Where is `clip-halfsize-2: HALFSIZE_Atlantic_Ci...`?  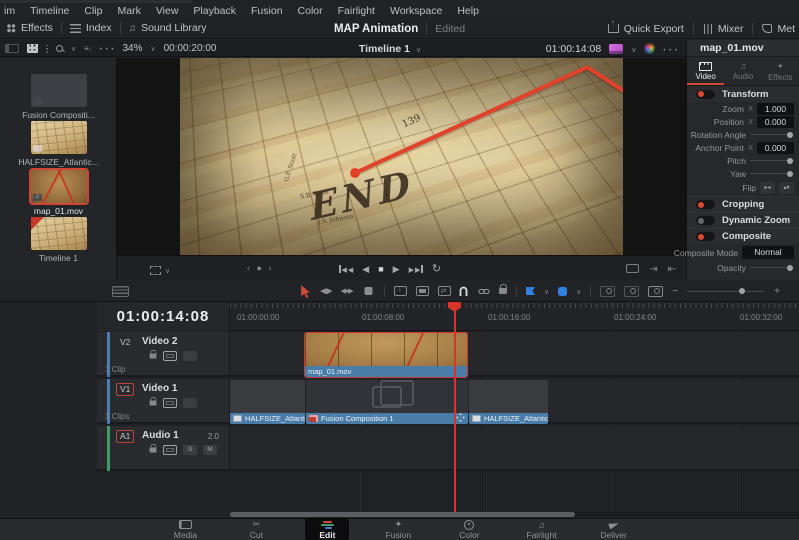
clip-halfsize-2: HALFSIZE_Atlantic_Ci... is located at coordinates (508, 402).